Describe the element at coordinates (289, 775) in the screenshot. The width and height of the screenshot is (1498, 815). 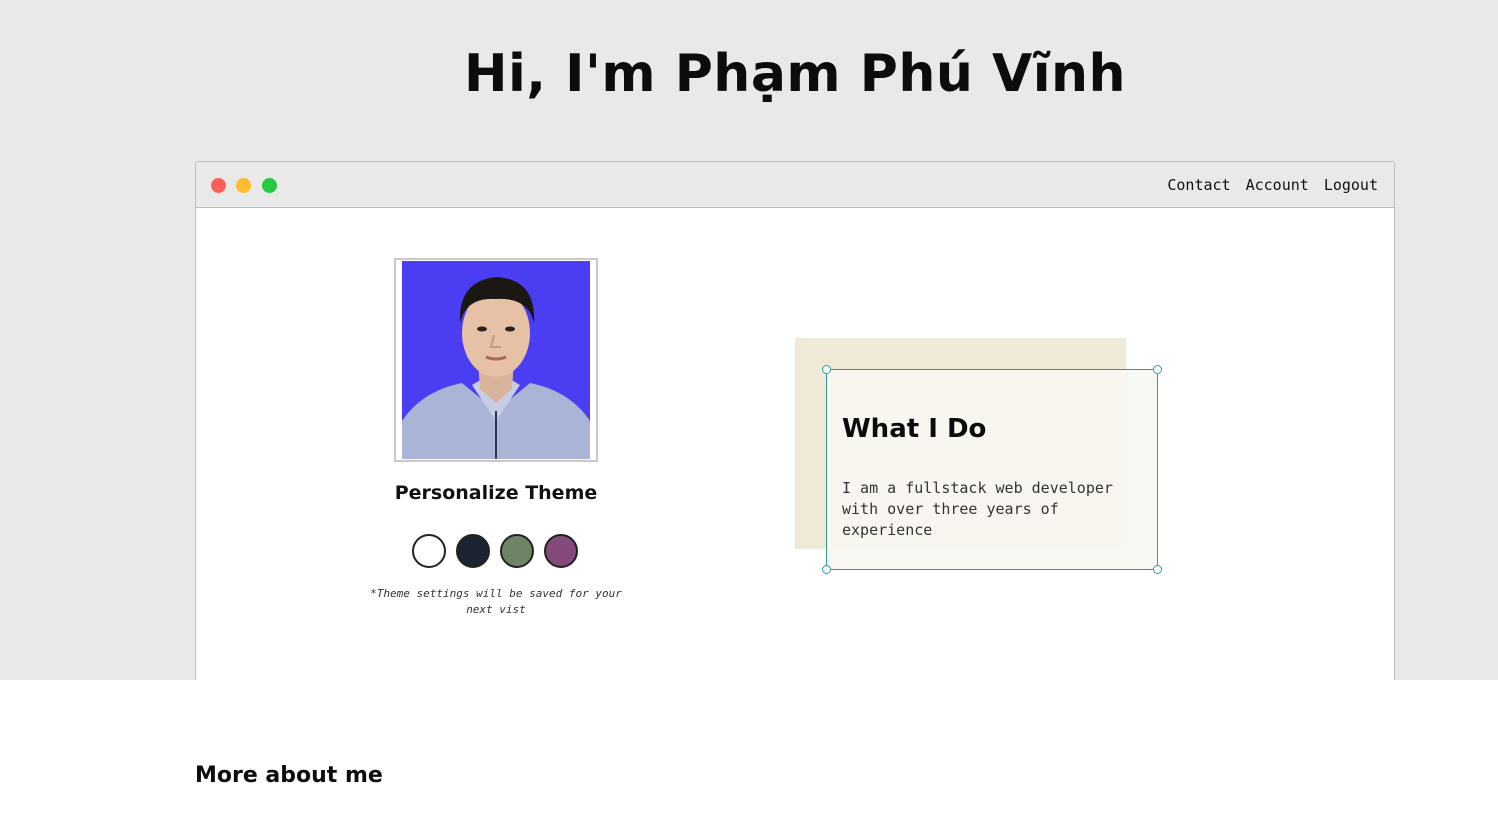
I see `more-about-me-heading: More about me` at that location.